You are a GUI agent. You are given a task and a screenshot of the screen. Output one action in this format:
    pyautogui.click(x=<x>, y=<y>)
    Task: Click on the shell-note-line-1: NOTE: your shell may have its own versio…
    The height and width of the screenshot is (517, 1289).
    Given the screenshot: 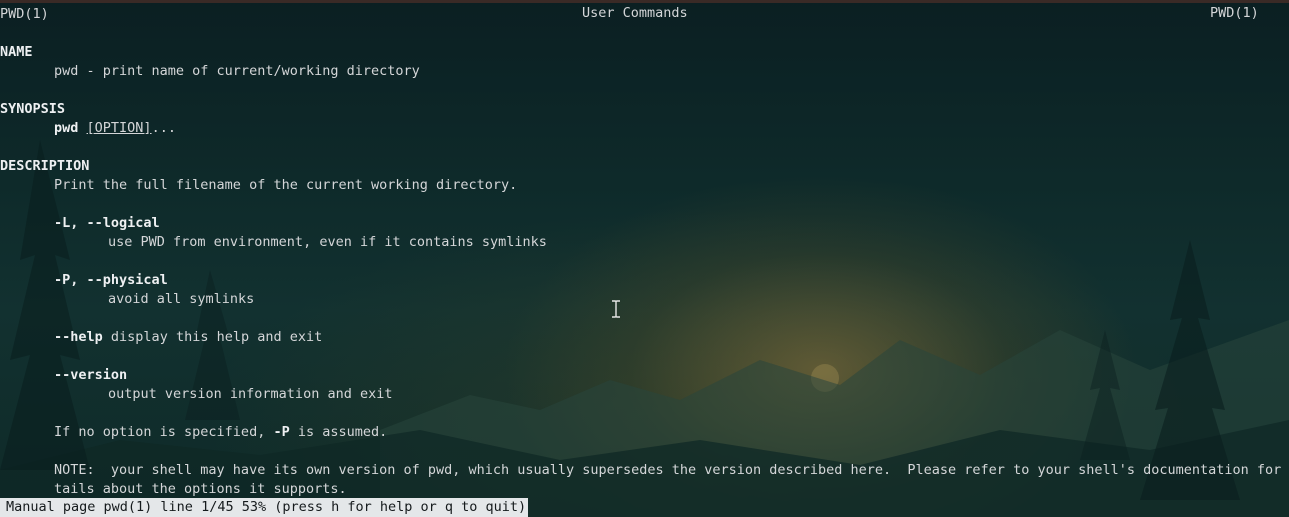 What is the action you would take?
    pyautogui.click(x=671, y=470)
    